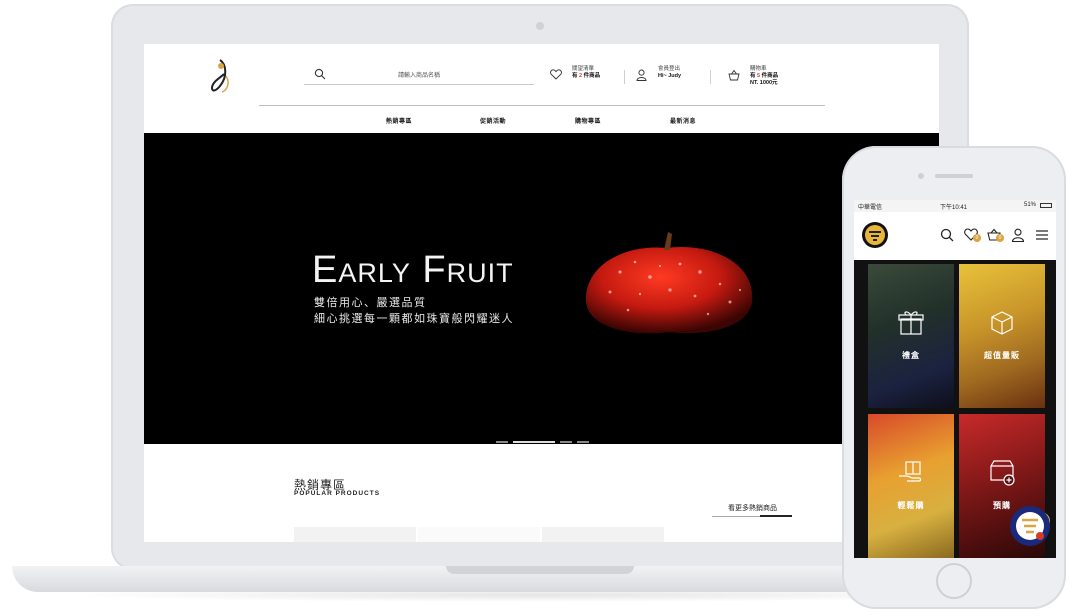 The height and width of the screenshot is (616, 1080). Describe the element at coordinates (542, 105) in the screenshot. I see `nav-divider` at that location.